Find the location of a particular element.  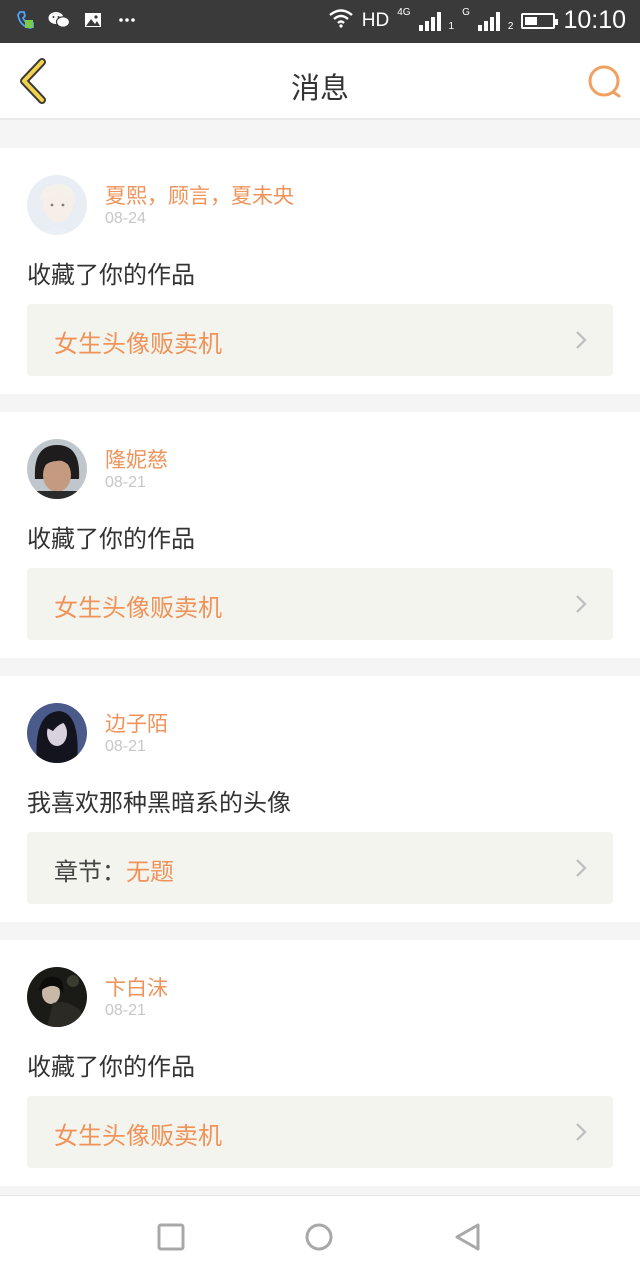

header-bar: 消息 is located at coordinates (320, 81).